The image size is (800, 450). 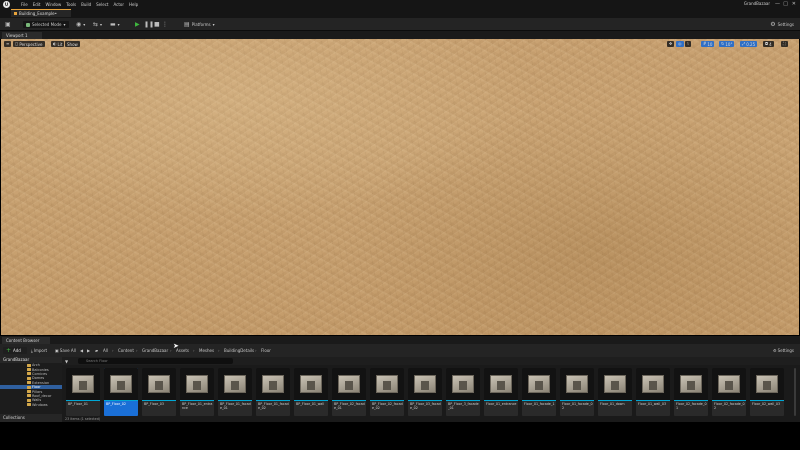 I want to click on perspective-button: ◻ Perspective, so click(x=29, y=44).